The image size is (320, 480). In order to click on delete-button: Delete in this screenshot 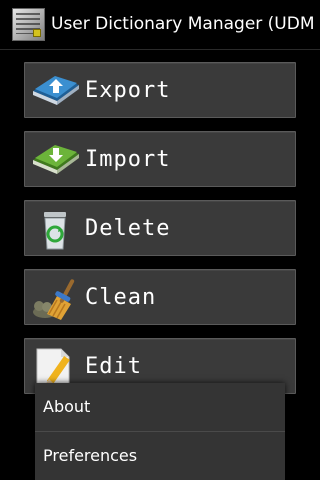, I will do `click(160, 228)`.